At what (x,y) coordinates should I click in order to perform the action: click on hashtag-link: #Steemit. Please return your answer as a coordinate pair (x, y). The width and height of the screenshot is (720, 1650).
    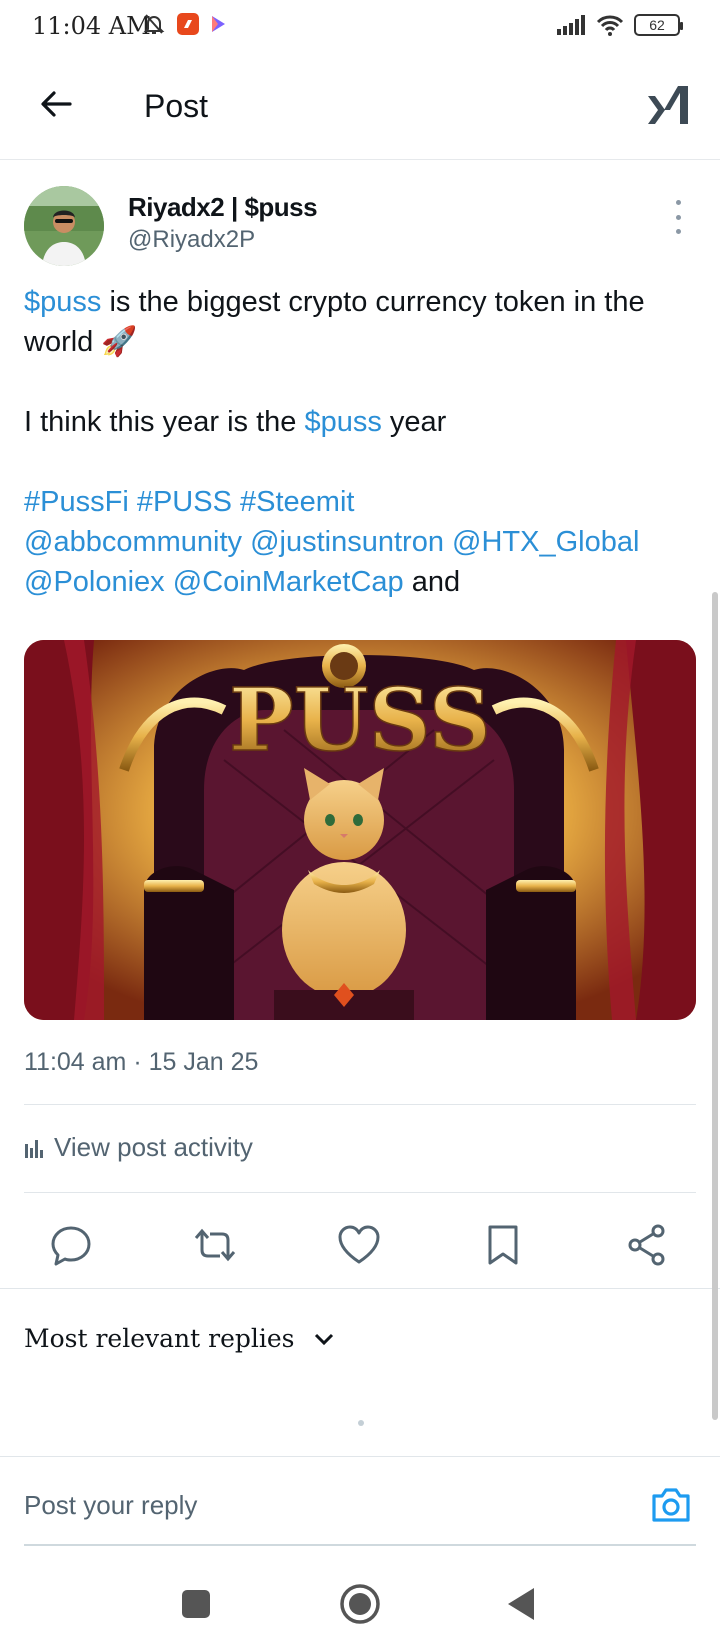
    Looking at the image, I should click on (297, 502).